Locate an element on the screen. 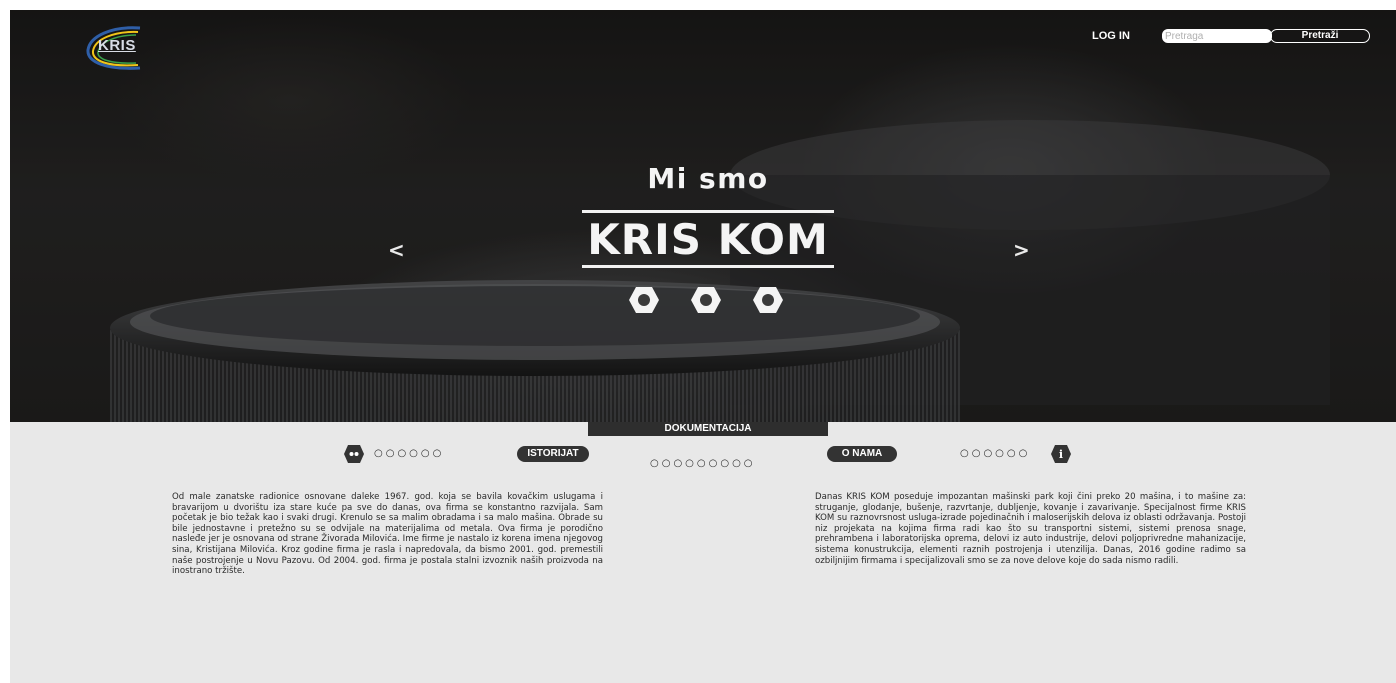 Image resolution: width=1396 pixels, height=683 pixels. login-link: LOG IN is located at coordinates (1111, 36).